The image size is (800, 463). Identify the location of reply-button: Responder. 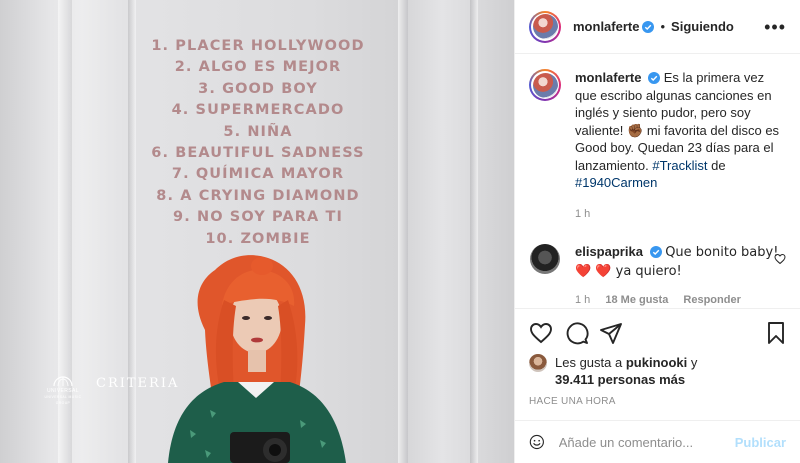
(711, 300).